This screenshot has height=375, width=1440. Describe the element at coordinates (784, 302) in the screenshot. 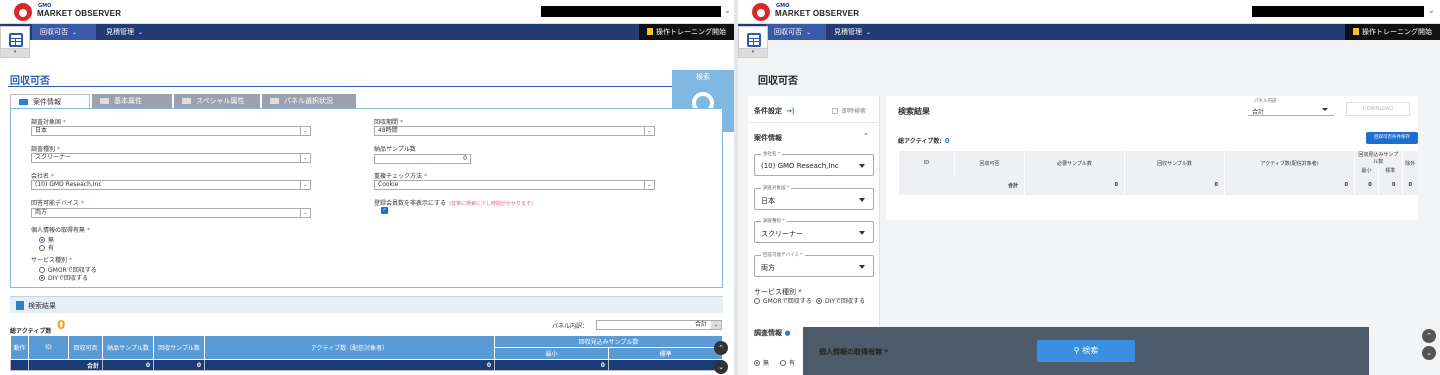

I see `service-gmor-radio: GMORで回収する` at that location.